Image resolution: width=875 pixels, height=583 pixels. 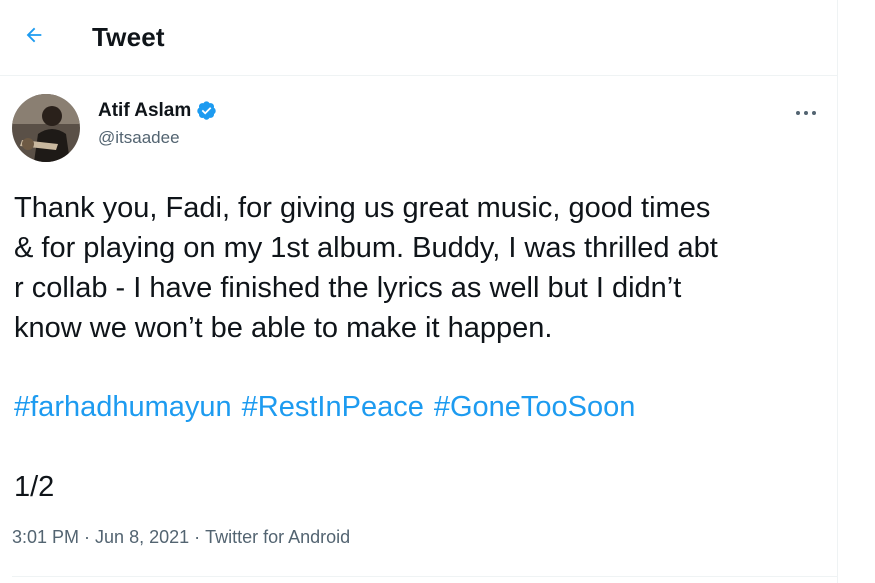 I want to click on hashtag-list: #farhadhumayun #RestInPeace #GoneTooSoon, so click(x=324, y=407).